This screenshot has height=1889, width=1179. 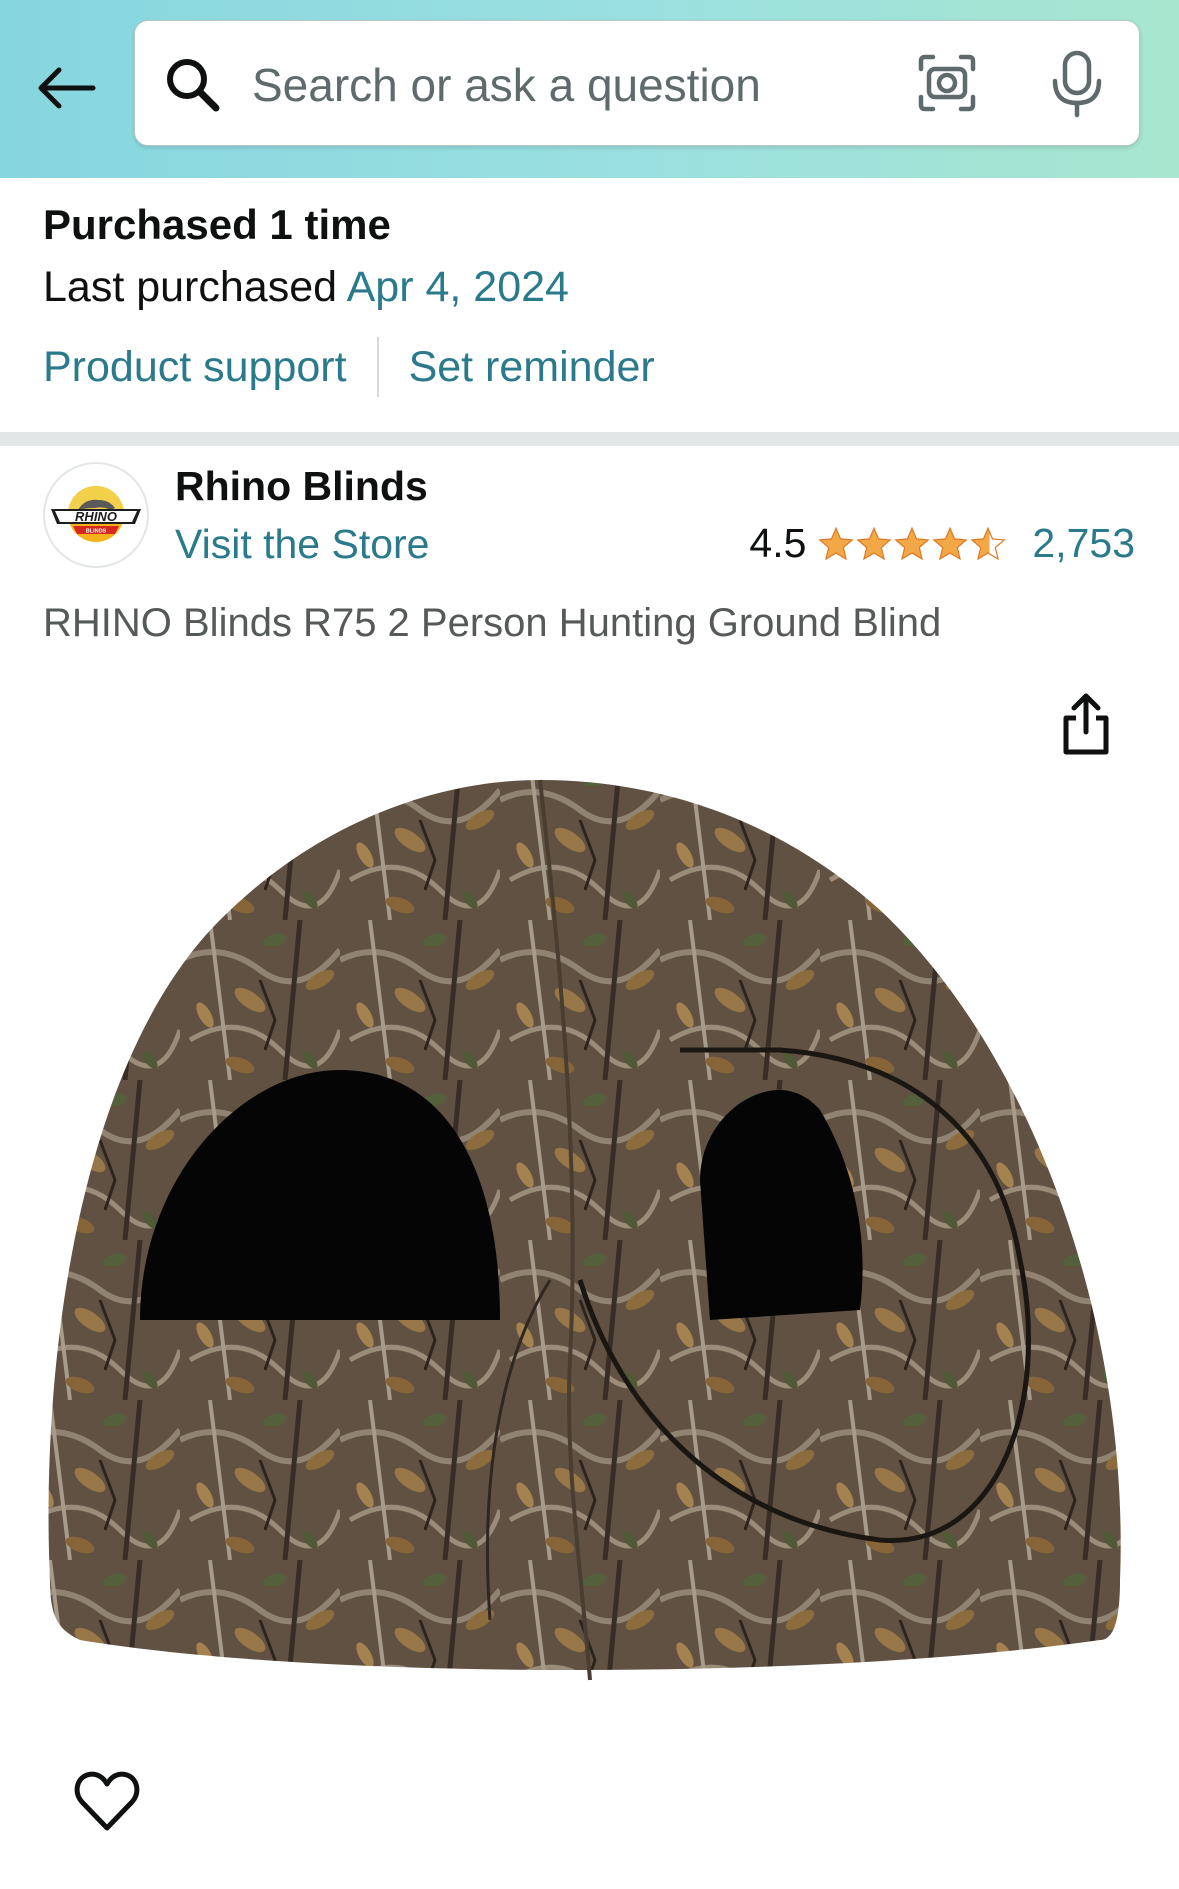 What do you see at coordinates (1083, 543) in the screenshot?
I see `review-count: 2,753` at bounding box center [1083, 543].